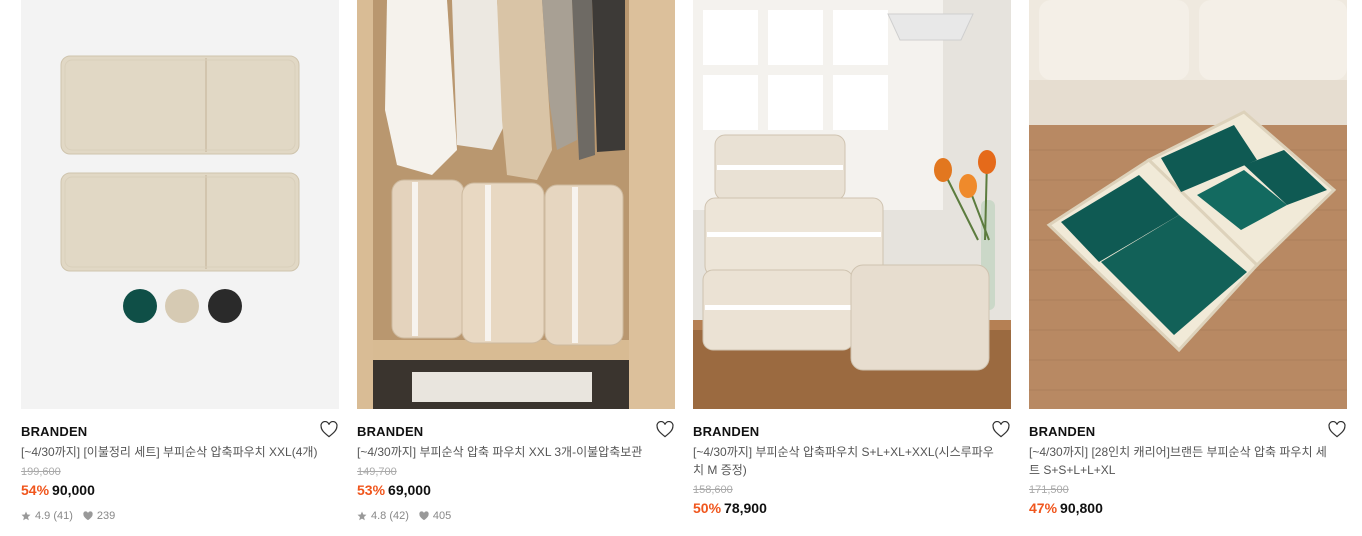 Image resolution: width=1362 pixels, height=536 pixels. I want to click on discount-rate: 50%, so click(707, 508).